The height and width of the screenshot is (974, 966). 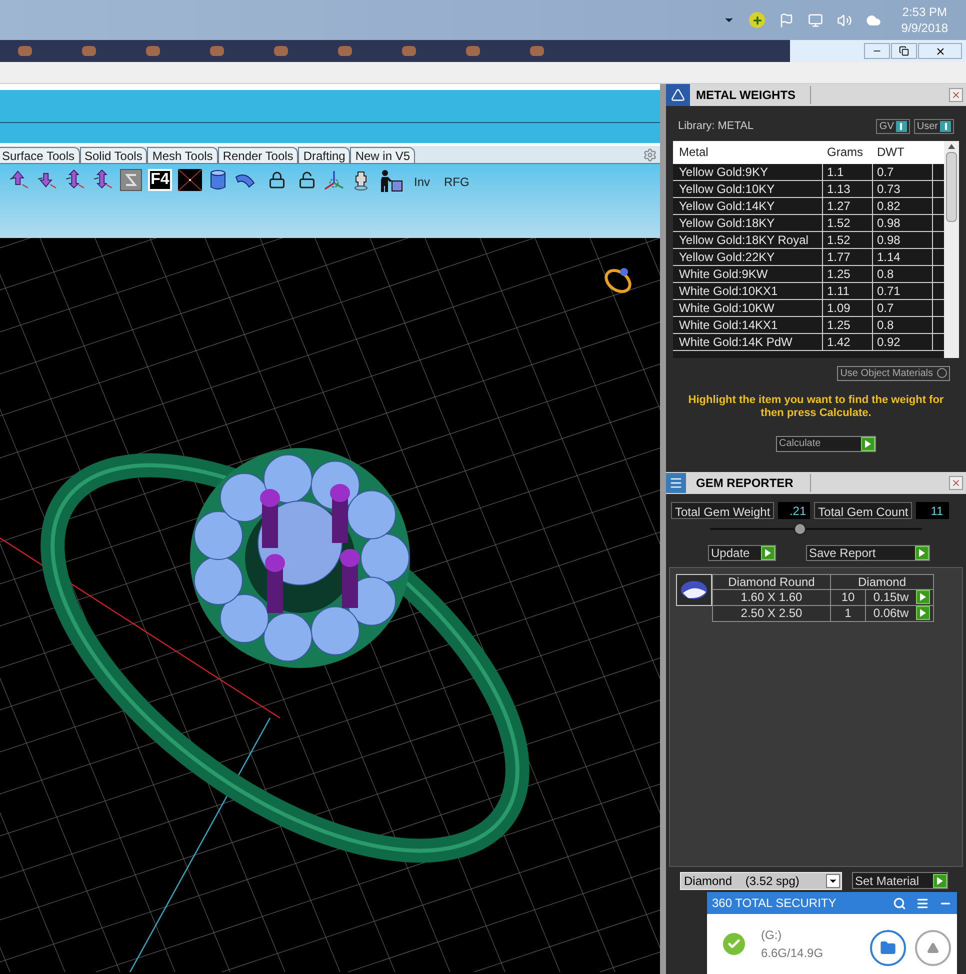 What do you see at coordinates (650, 155) in the screenshot?
I see `settings-icon` at bounding box center [650, 155].